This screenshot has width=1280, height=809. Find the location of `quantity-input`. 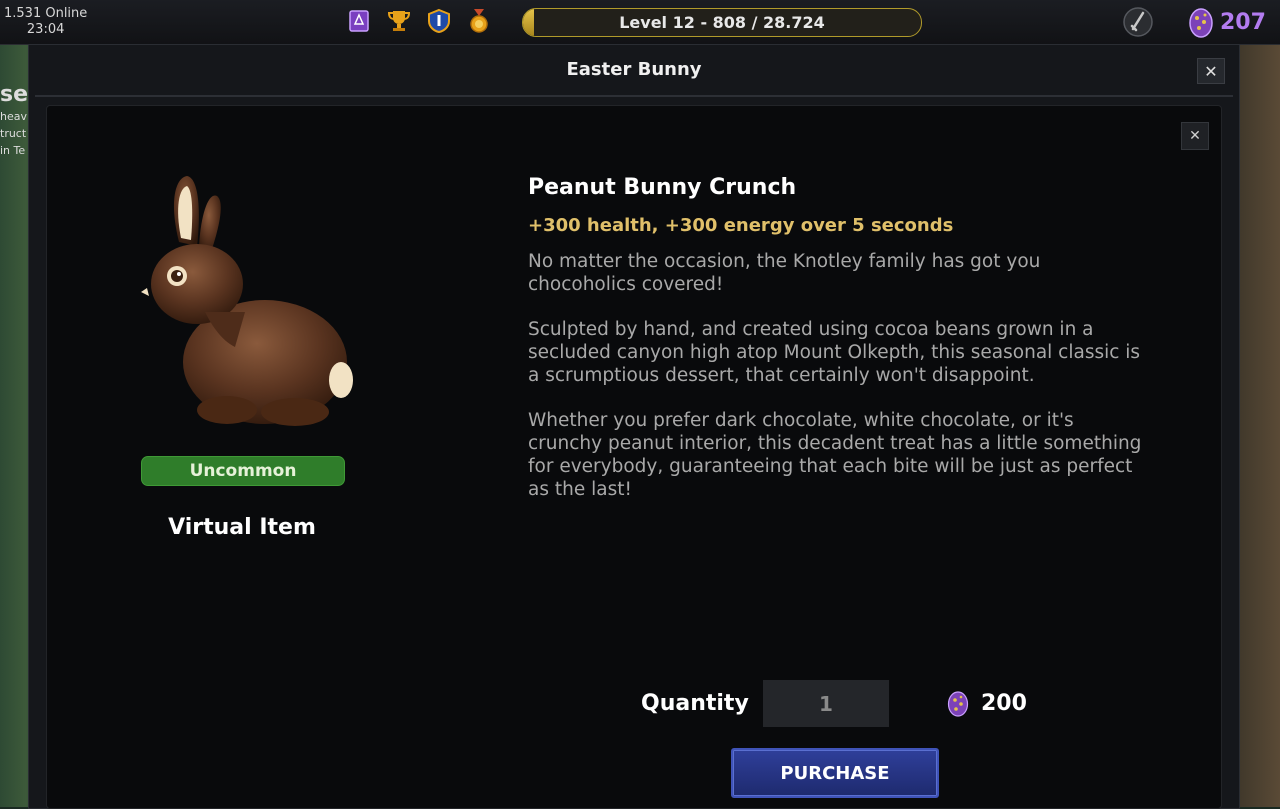

quantity-input is located at coordinates (826, 703).